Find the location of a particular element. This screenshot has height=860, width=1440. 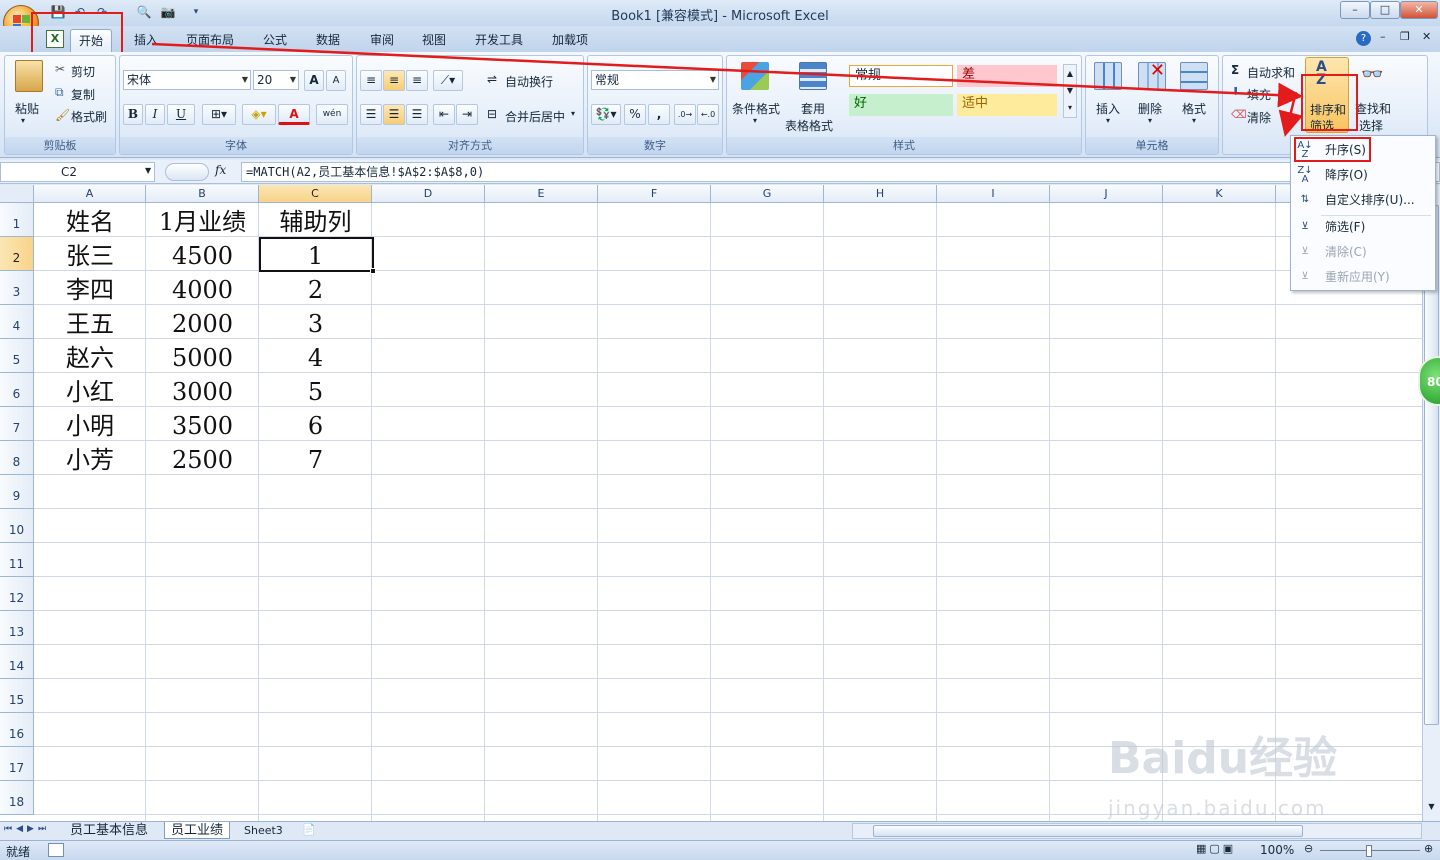

zoom-in-icon: ⊕ is located at coordinates (1428, 848).